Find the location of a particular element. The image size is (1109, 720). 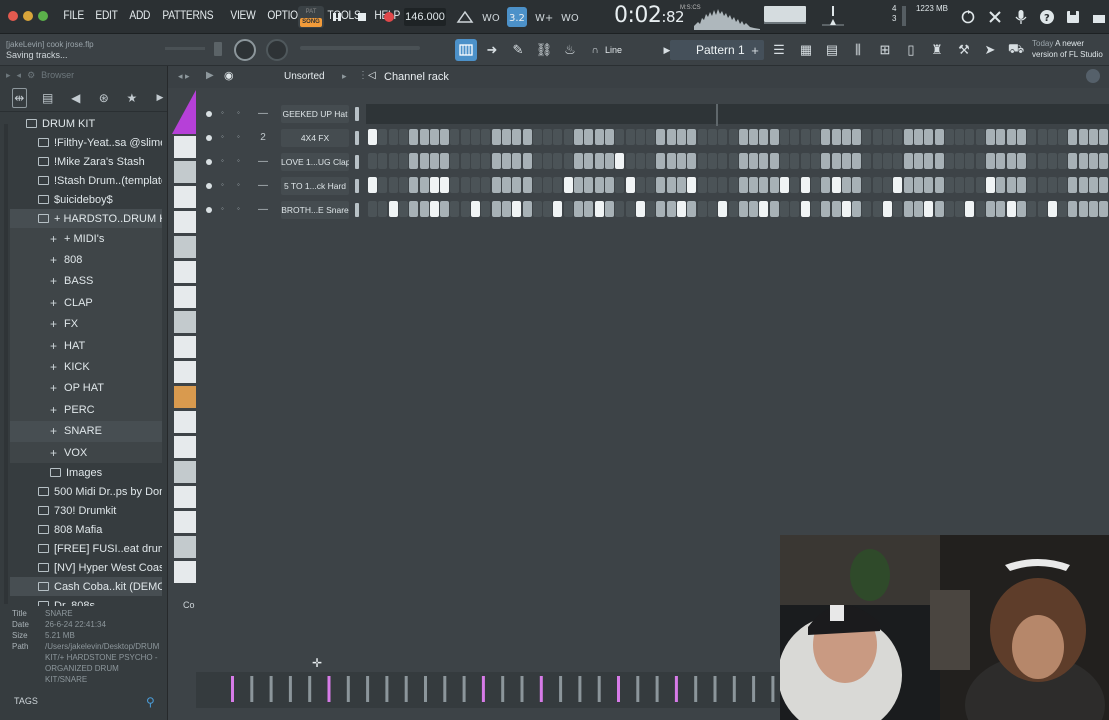

hint-handle is located at coordinates (218, 49).